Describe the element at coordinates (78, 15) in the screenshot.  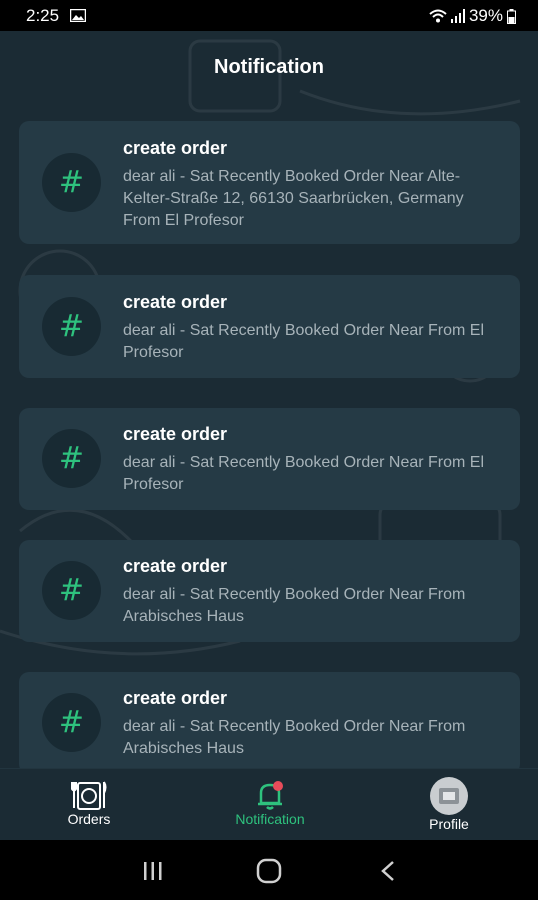
I see `image-notification-icon` at that location.